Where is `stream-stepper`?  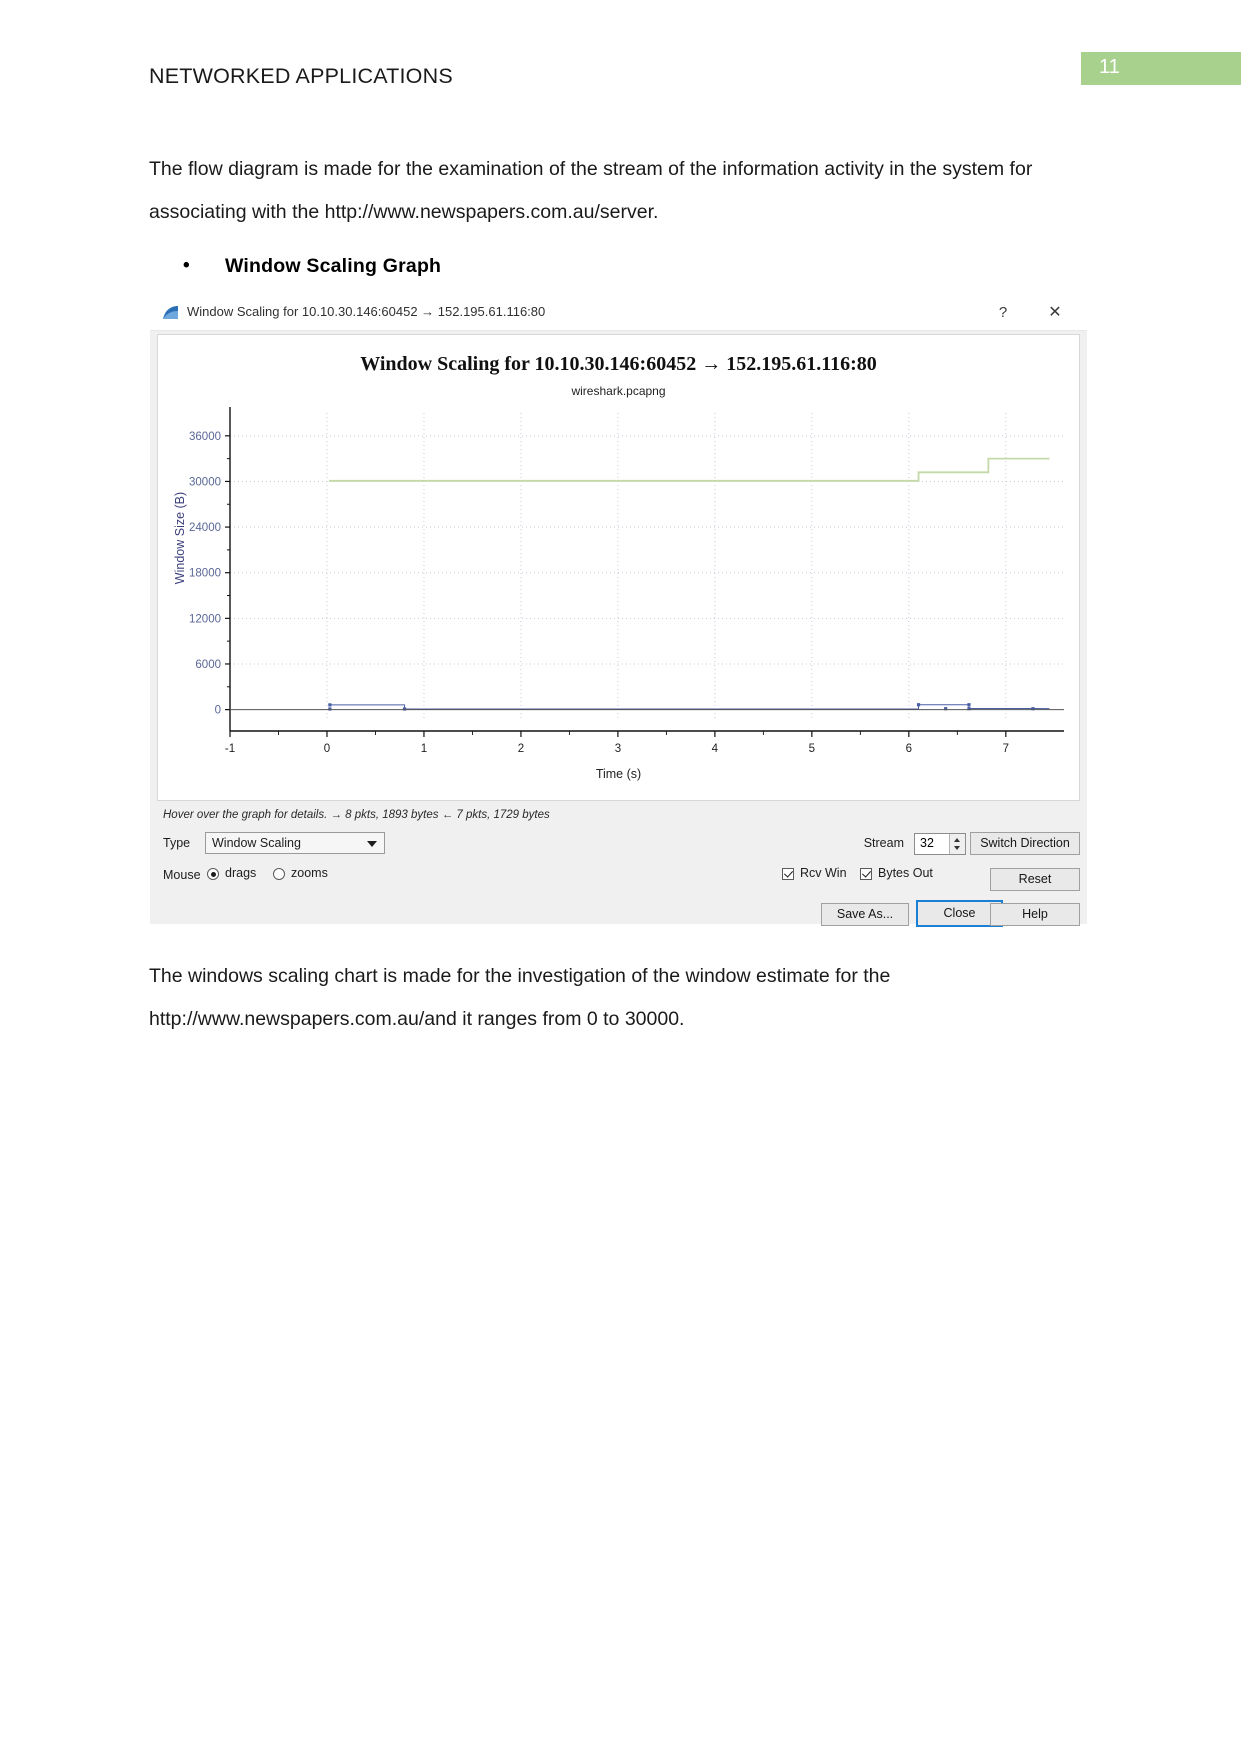
stream-stepper is located at coordinates (957, 844).